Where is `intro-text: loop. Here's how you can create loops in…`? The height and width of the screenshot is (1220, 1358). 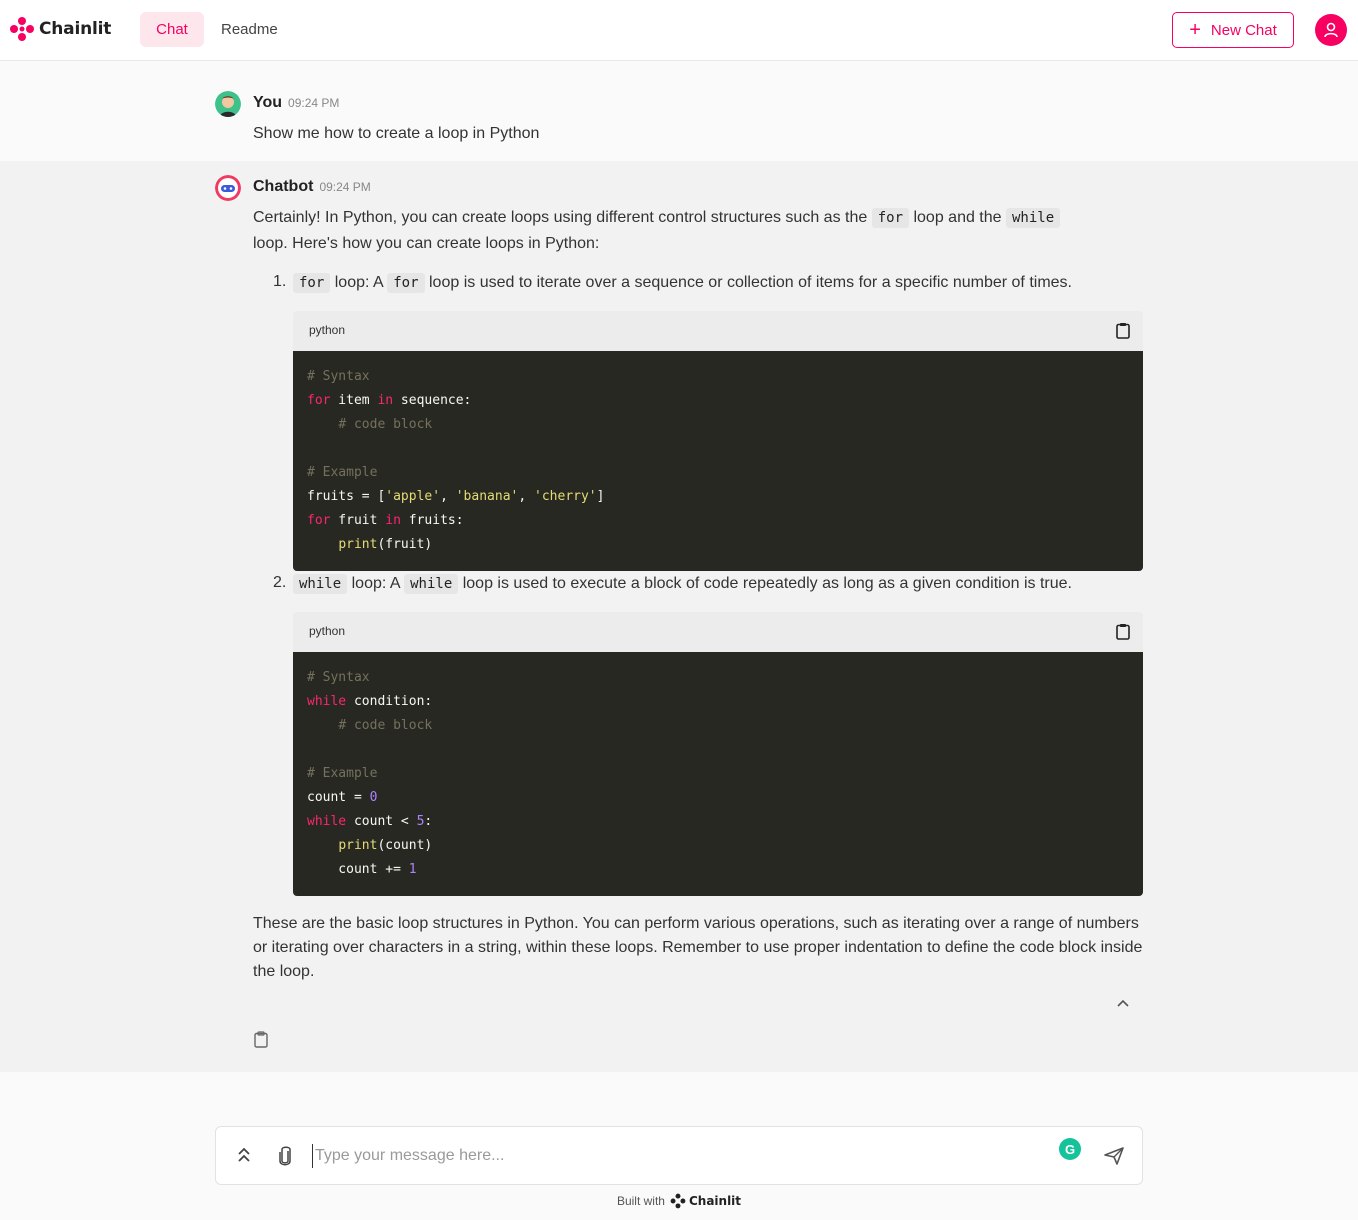 intro-text: loop. Here's how you can create loops in… is located at coordinates (426, 243).